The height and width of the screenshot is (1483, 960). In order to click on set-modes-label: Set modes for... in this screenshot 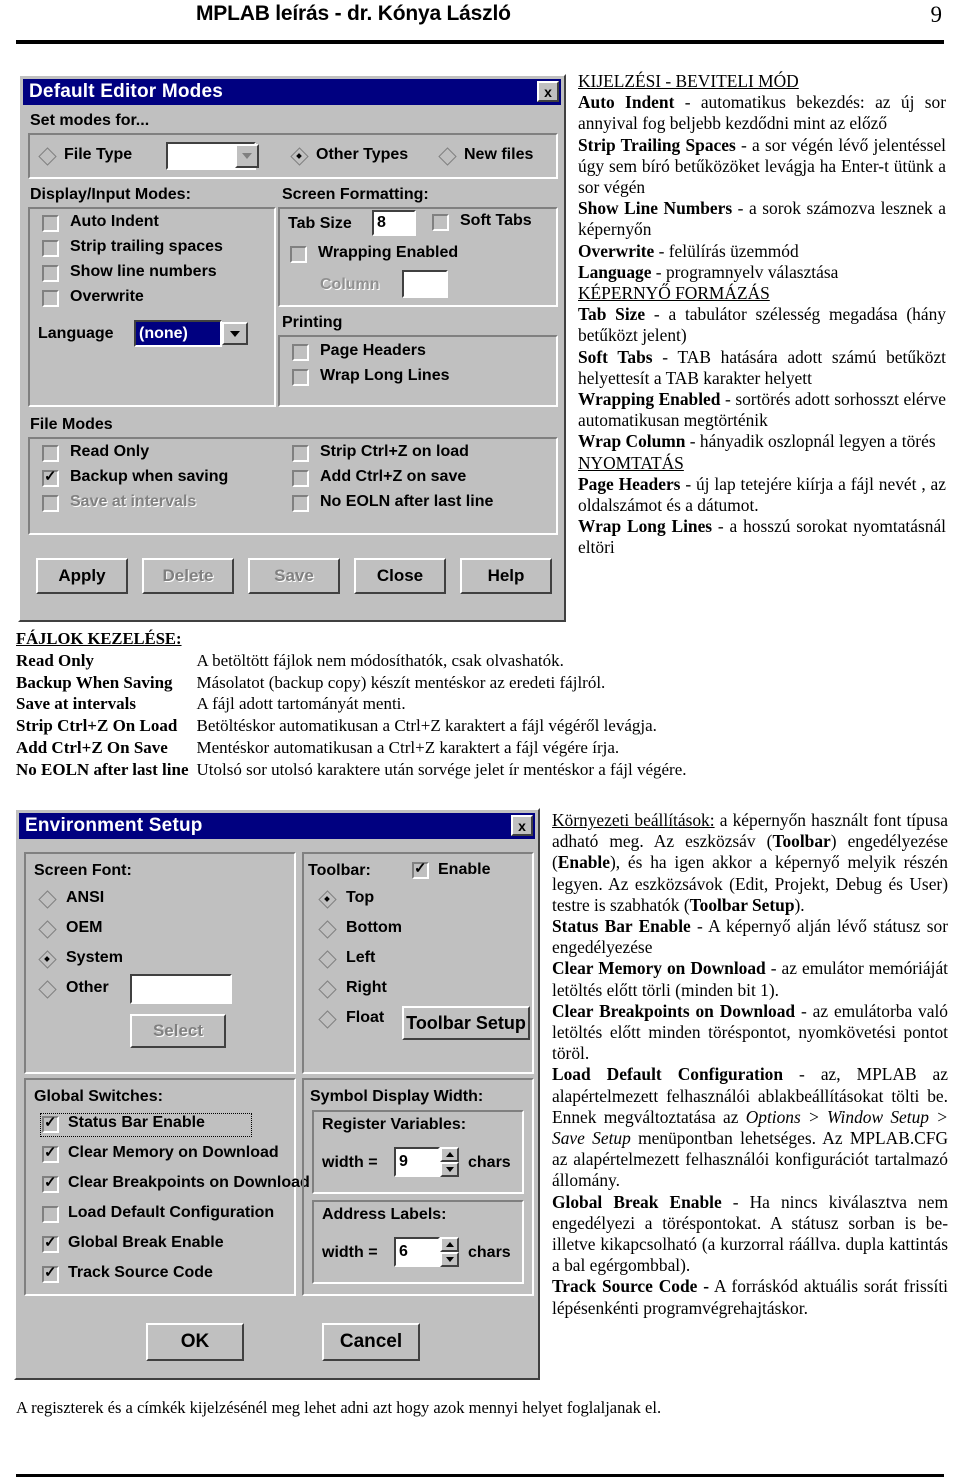, I will do `click(90, 120)`.